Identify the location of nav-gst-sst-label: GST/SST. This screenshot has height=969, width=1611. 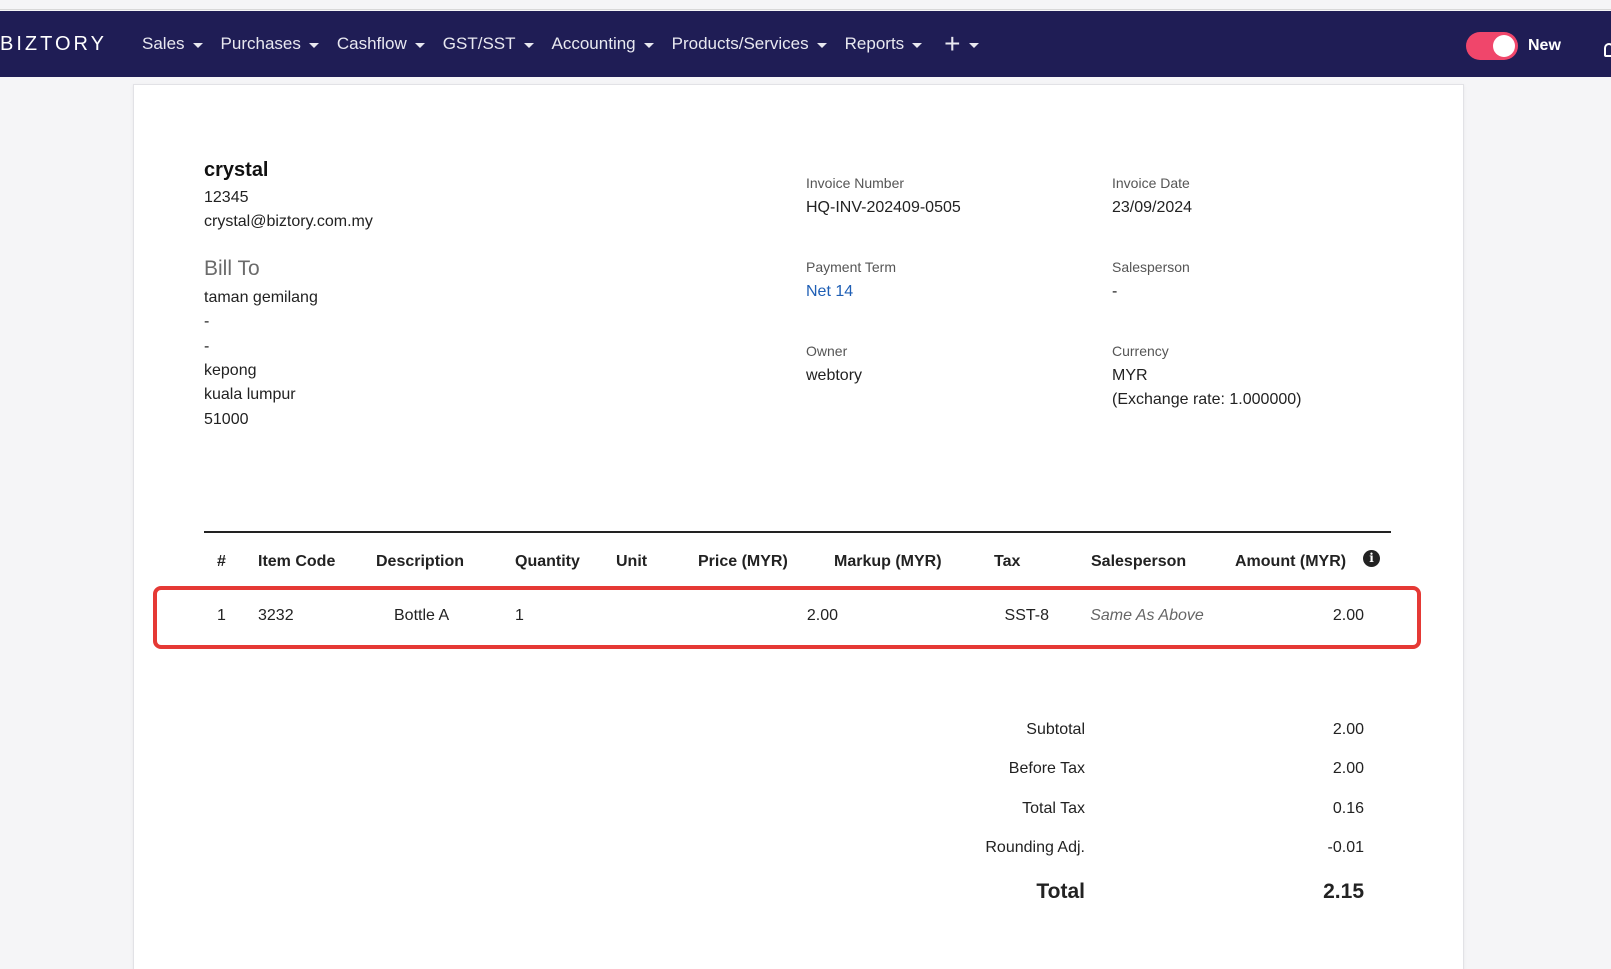
(479, 43).